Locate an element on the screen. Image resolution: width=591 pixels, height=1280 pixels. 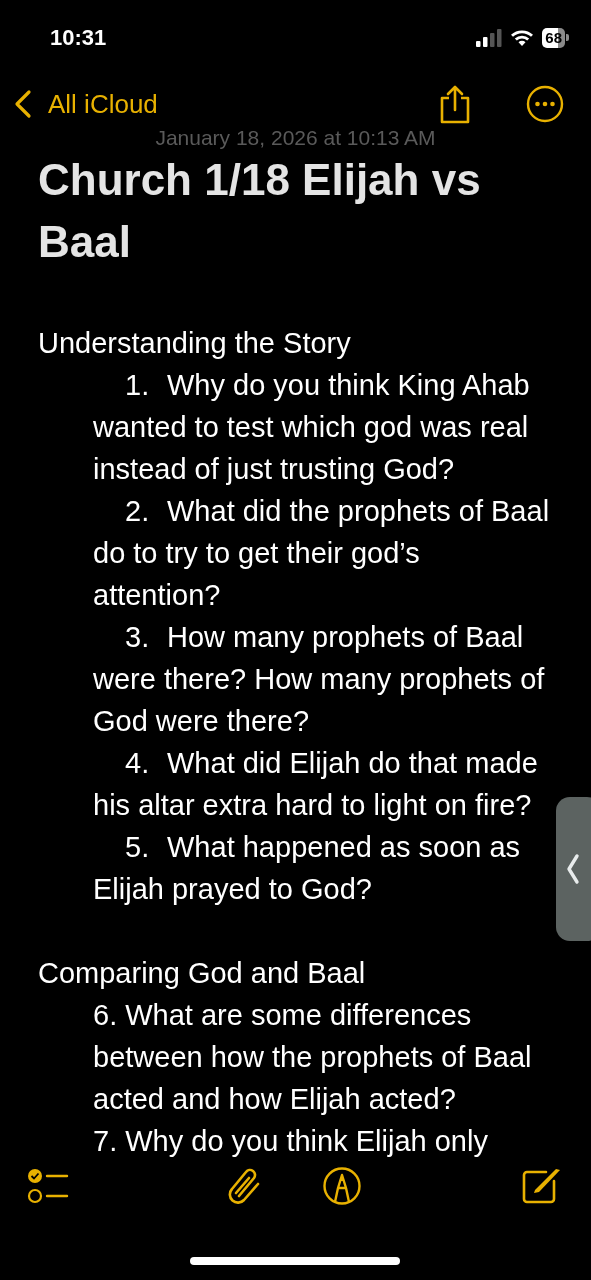
back-button: All iCloud is located at coordinates (86, 104).